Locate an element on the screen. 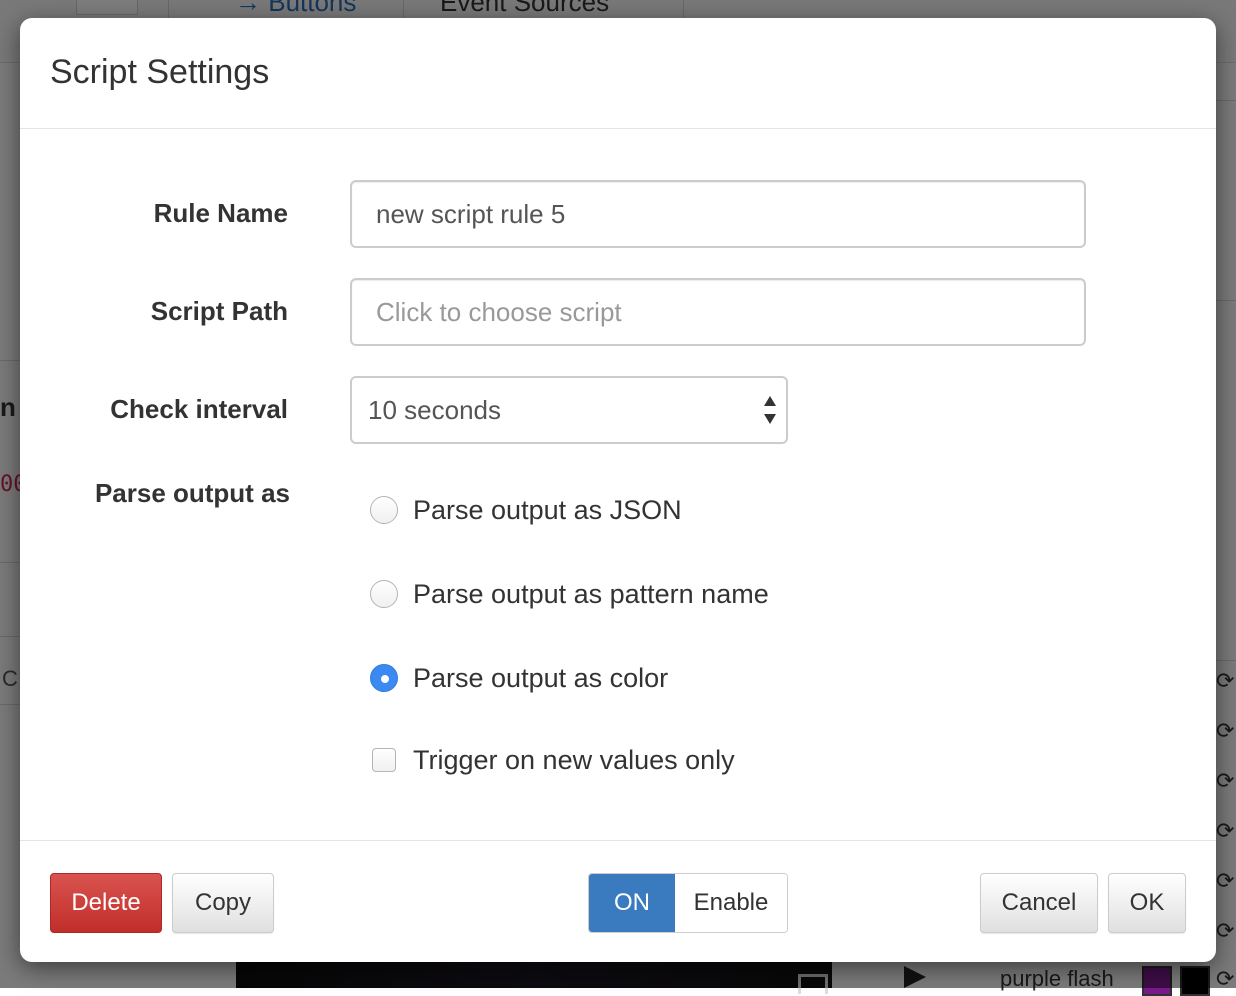 The image size is (1236, 996). modal-header: Script Settings is located at coordinates (618, 73).